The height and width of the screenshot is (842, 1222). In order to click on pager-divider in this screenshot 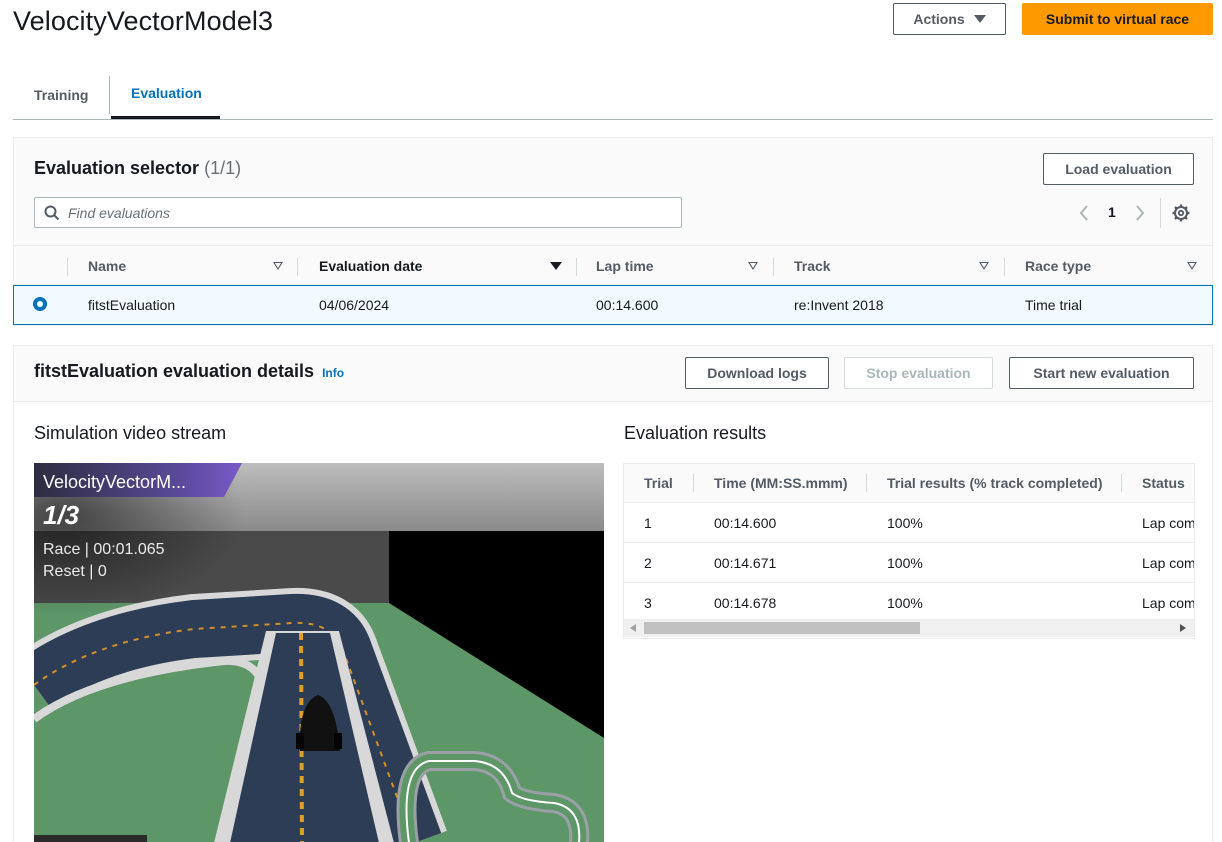, I will do `click(1160, 213)`.